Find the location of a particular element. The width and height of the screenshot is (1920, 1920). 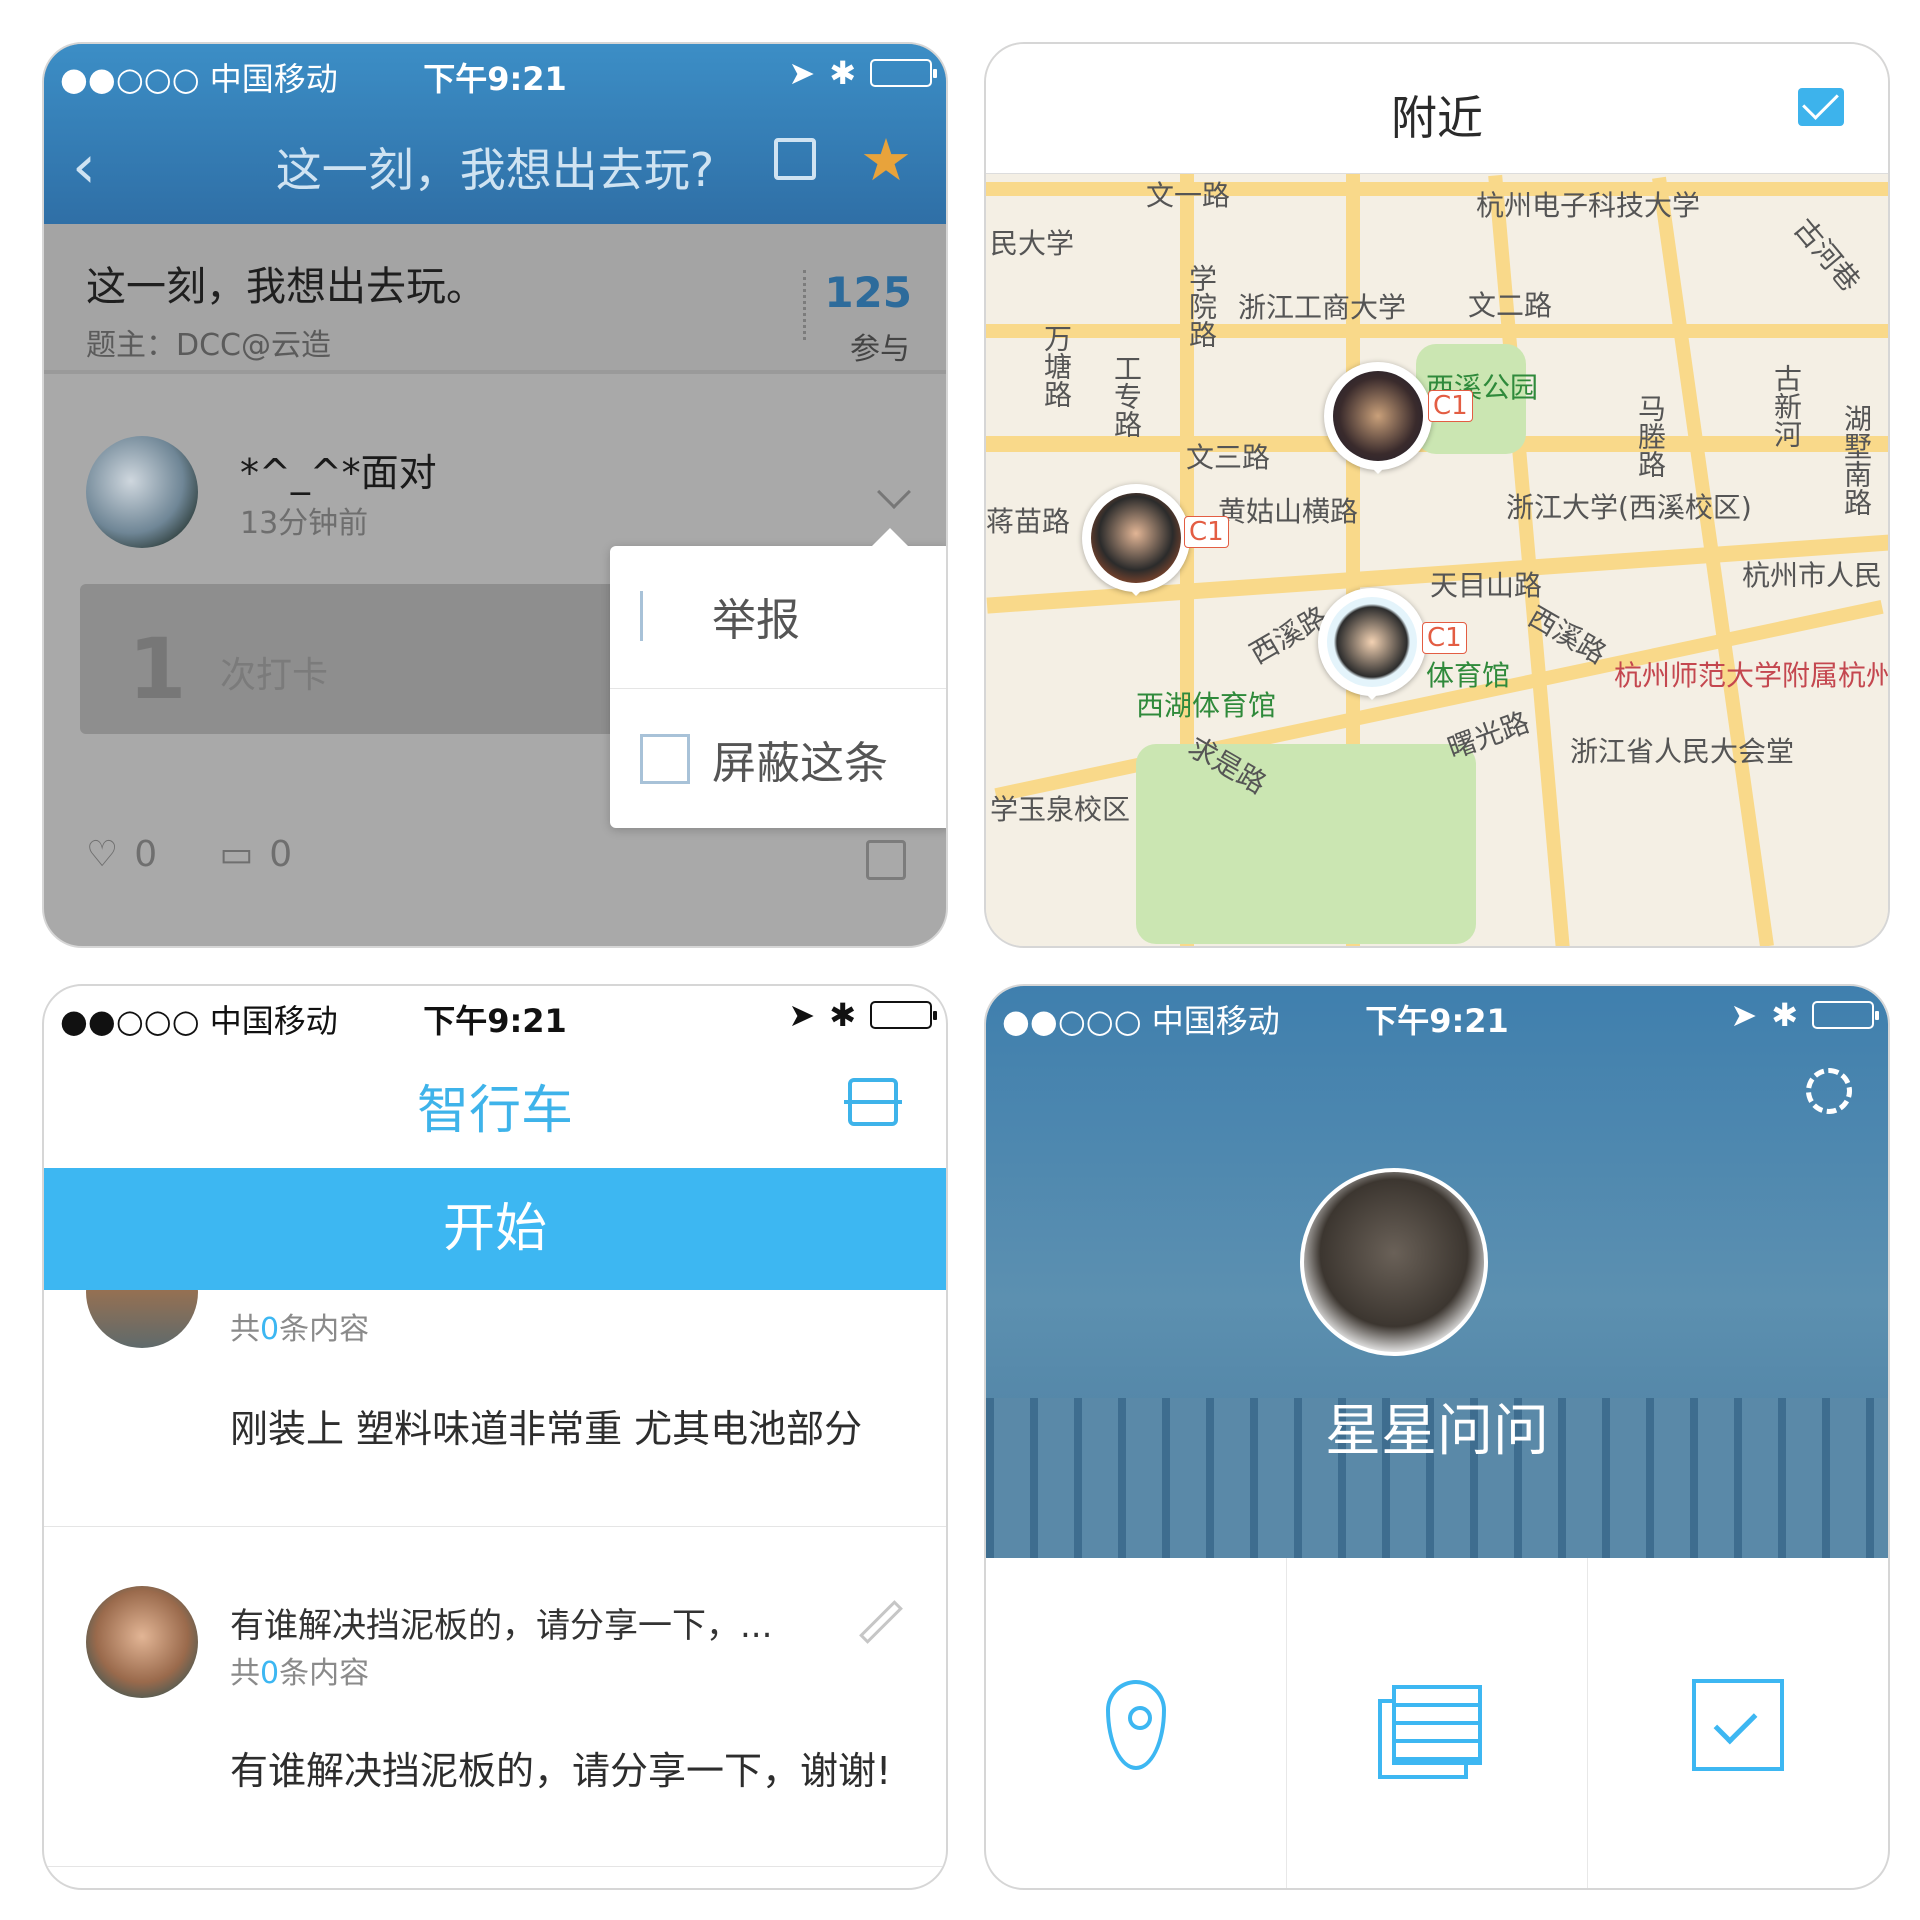

document-list-icon is located at coordinates (1437, 1725).